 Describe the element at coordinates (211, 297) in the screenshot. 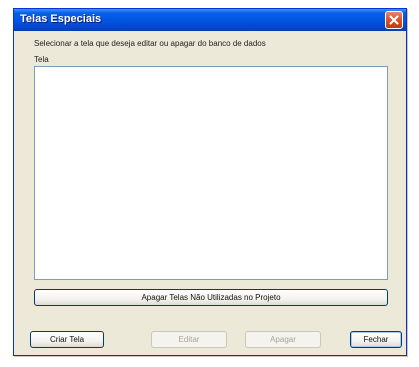

I see `delete-unused-screens-button: Apagar Telas Não Utilizadas no Projeto` at that location.